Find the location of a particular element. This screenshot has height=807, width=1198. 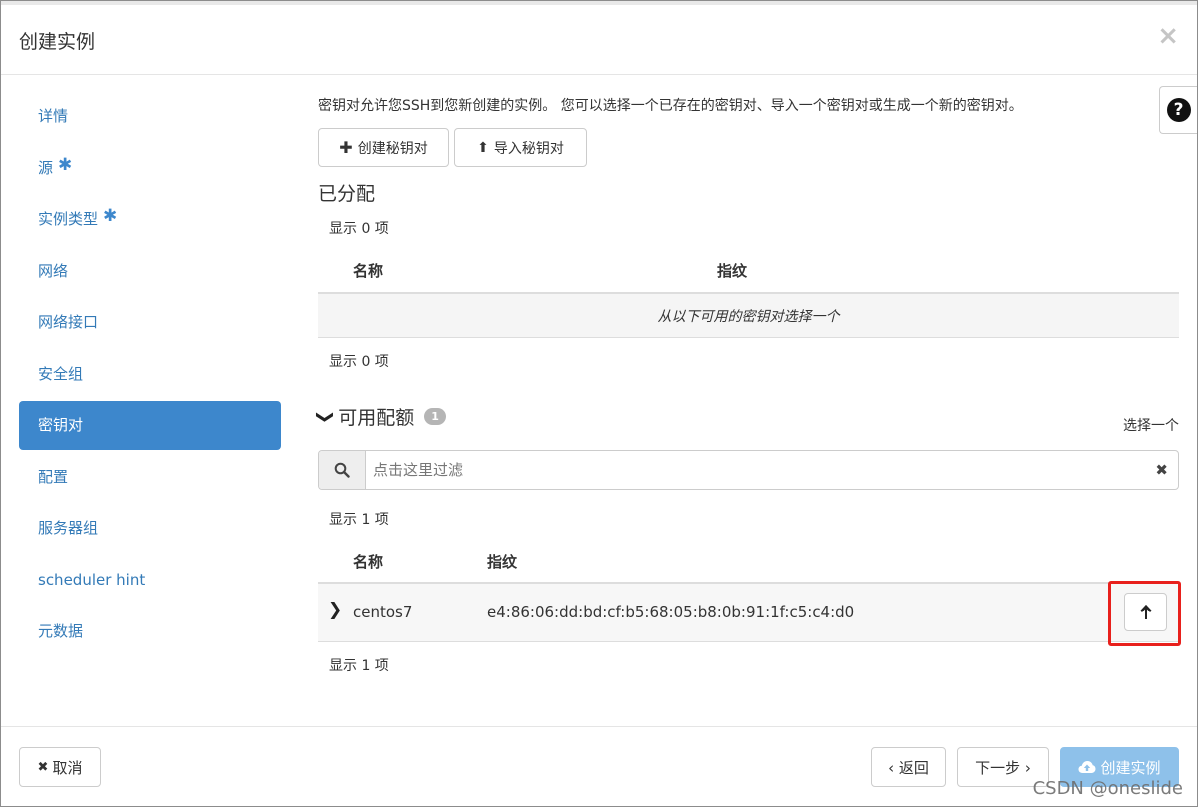

available-section-toggle: ❯ 可用配额 1 is located at coordinates (380, 416).